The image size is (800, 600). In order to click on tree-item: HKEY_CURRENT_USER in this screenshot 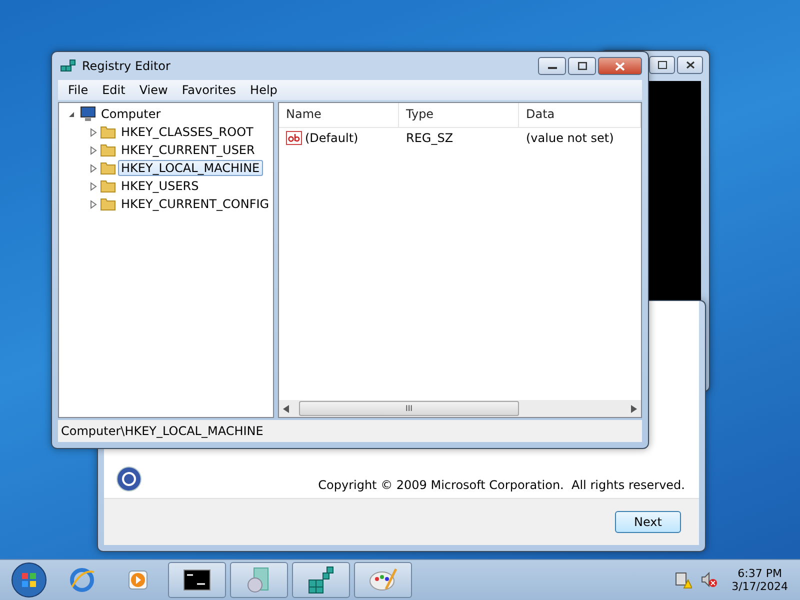, I will do `click(188, 150)`.